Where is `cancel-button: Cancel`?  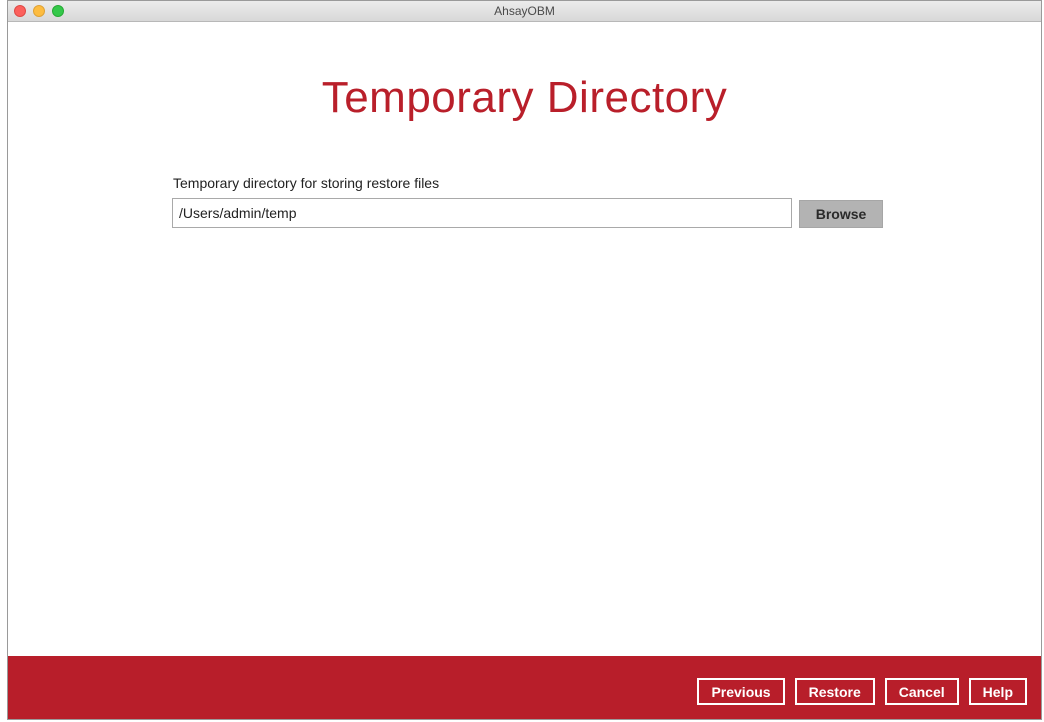 cancel-button: Cancel is located at coordinates (921, 691).